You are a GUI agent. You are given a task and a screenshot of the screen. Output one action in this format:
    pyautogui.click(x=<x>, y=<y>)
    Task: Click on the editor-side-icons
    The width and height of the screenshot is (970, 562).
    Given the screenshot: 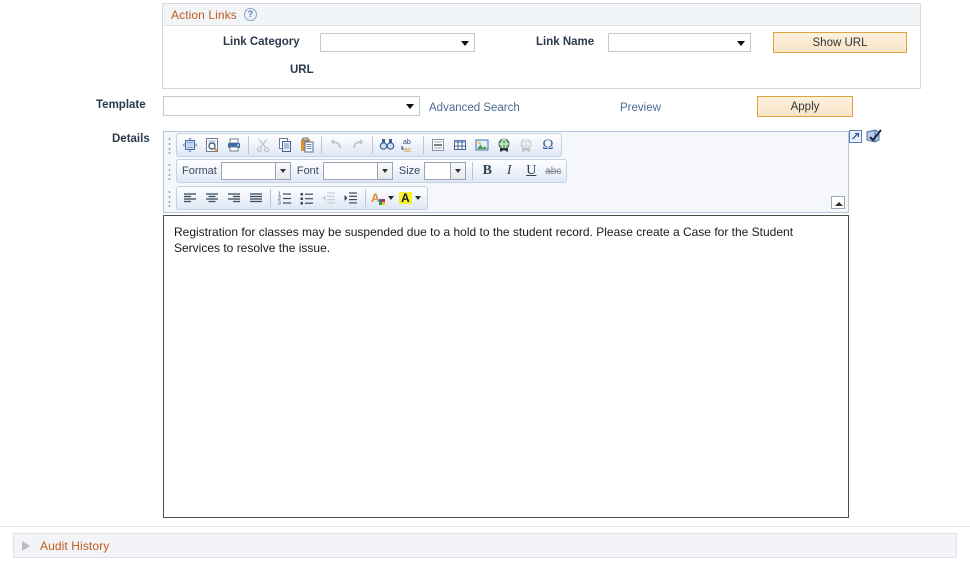 What is the action you would take?
    pyautogui.click(x=866, y=137)
    